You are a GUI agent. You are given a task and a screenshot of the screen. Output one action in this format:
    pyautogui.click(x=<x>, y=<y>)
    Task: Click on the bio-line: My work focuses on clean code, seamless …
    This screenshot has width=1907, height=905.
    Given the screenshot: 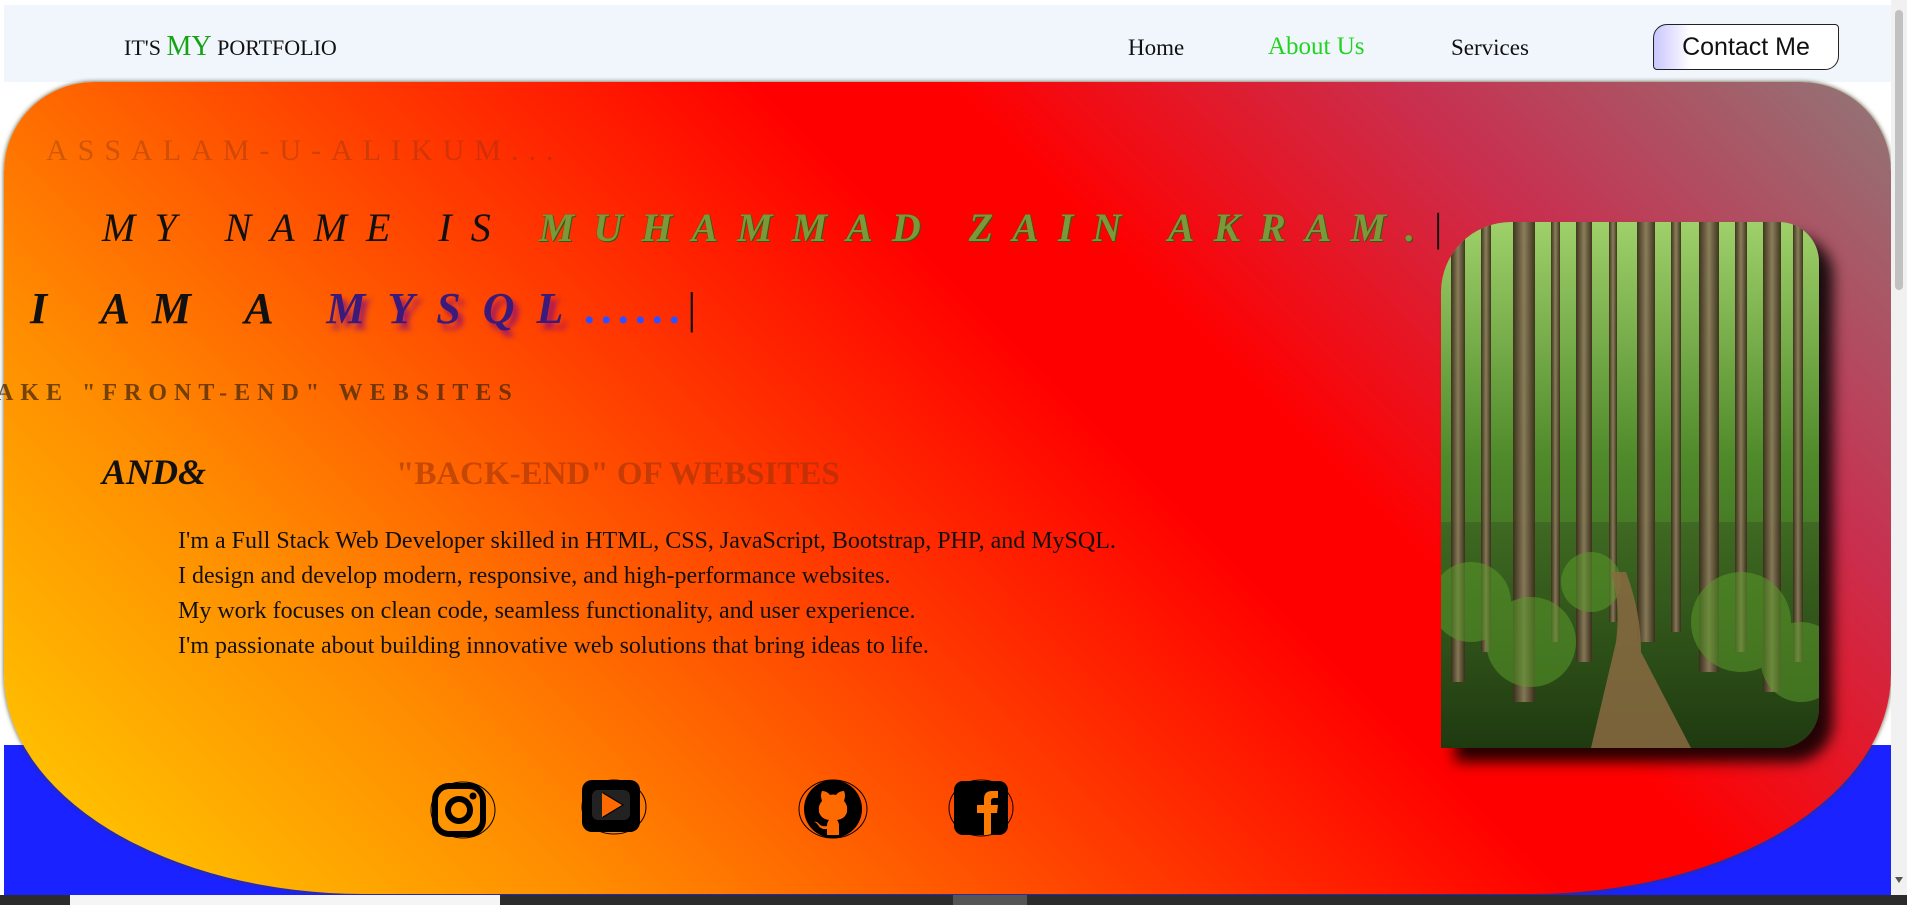 What is the action you would take?
    pyautogui.click(x=547, y=611)
    